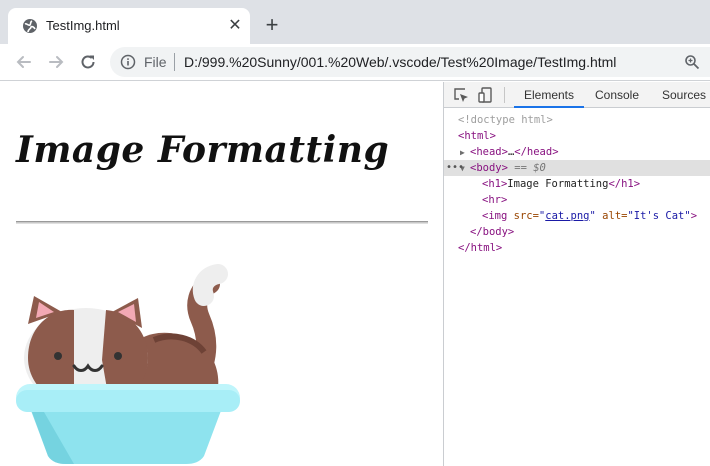 The width and height of the screenshot is (710, 466). What do you see at coordinates (128, 364) in the screenshot?
I see `cat-image` at bounding box center [128, 364].